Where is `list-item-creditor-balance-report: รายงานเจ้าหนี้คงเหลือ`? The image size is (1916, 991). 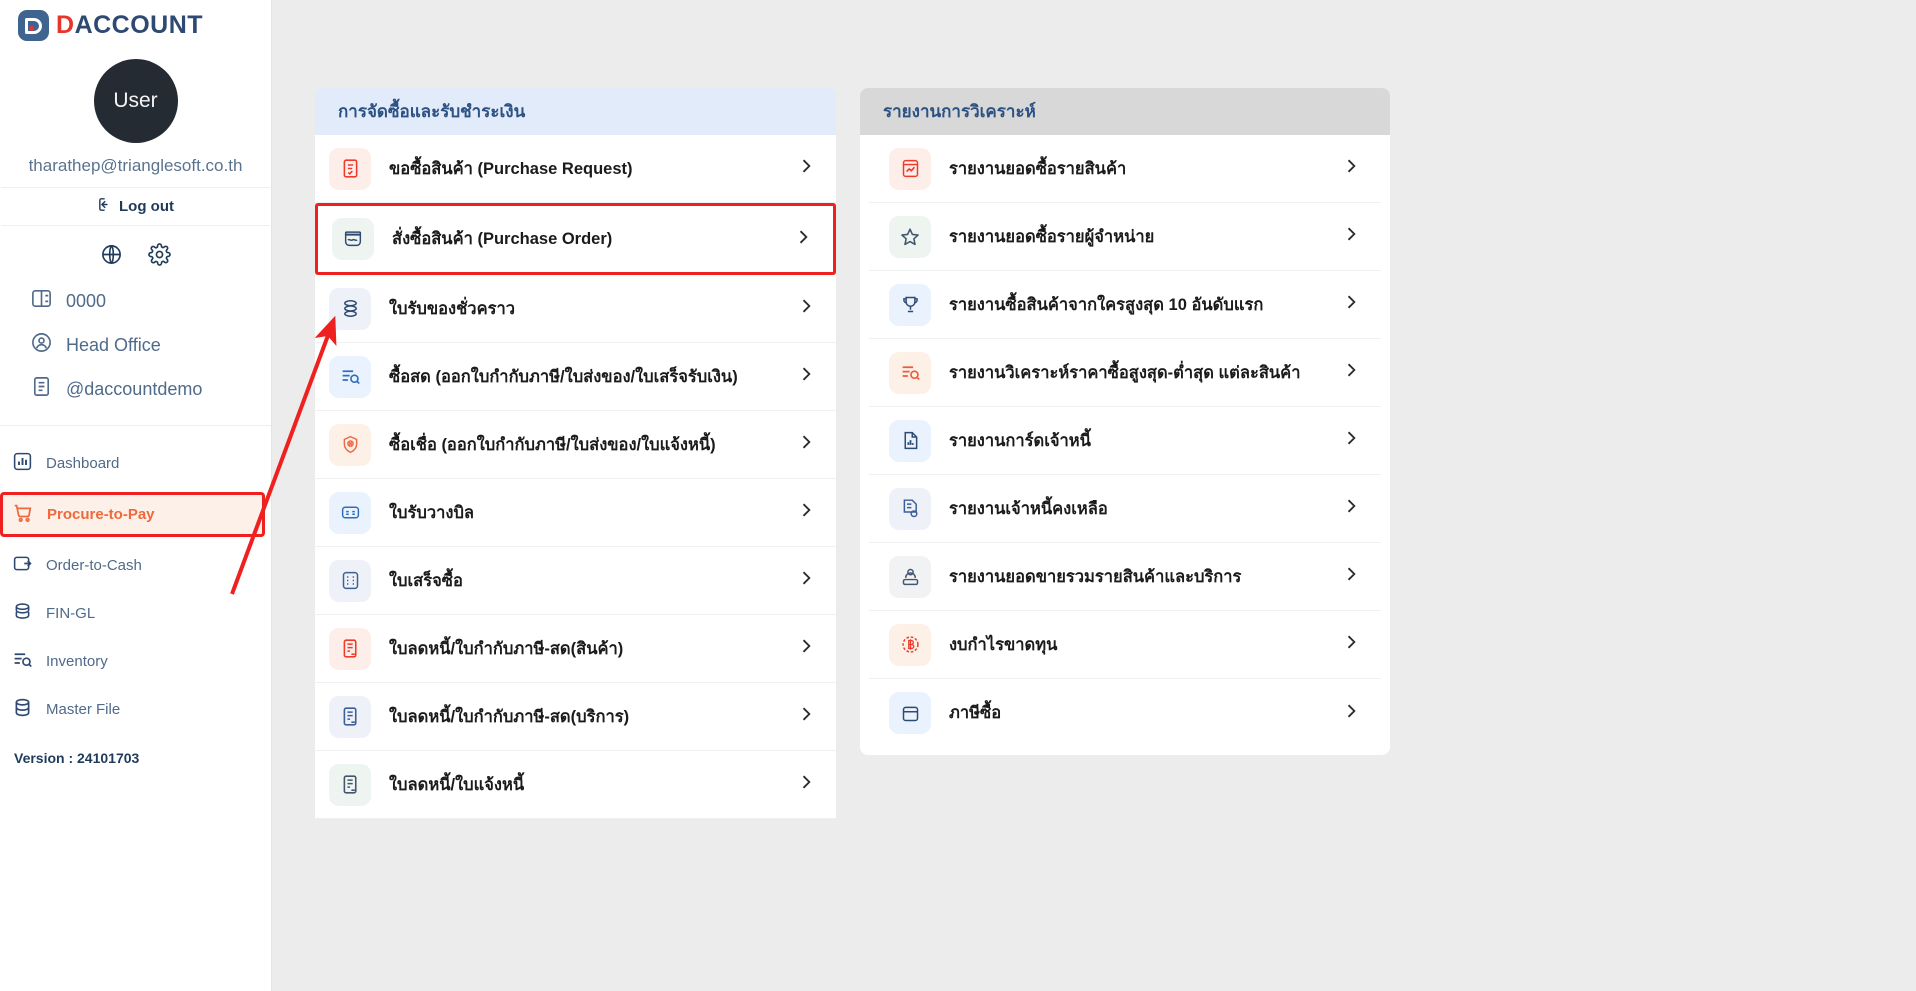 list-item-creditor-balance-report: รายงานเจ้าหนี้คงเหลือ is located at coordinates (1125, 509).